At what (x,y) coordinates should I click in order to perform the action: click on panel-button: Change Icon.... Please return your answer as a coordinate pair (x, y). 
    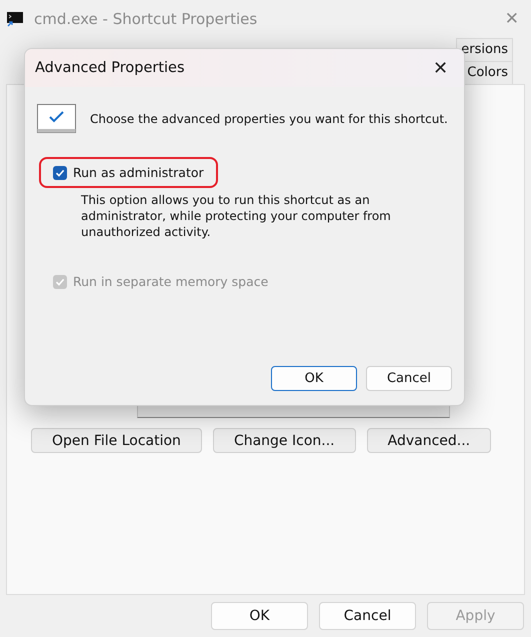
    Looking at the image, I should click on (284, 440).